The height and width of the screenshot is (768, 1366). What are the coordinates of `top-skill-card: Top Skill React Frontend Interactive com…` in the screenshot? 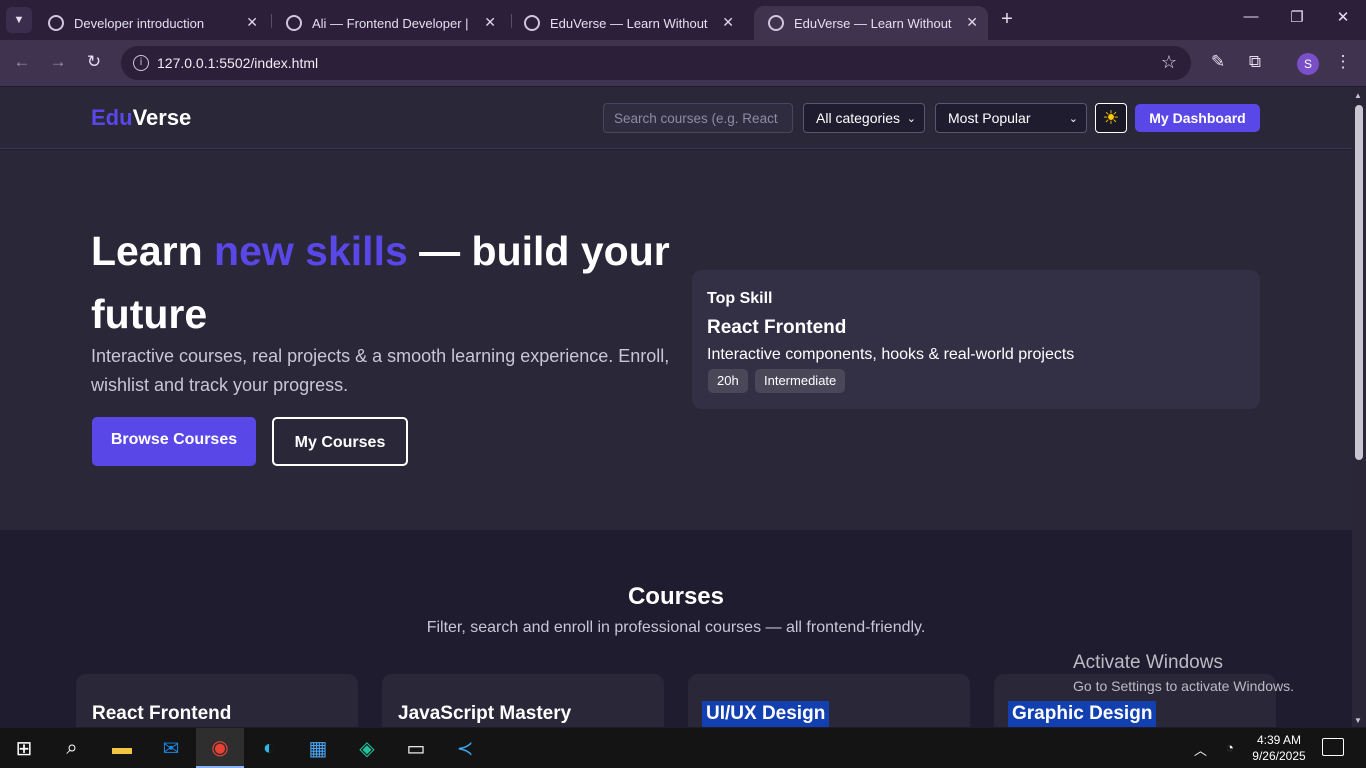 It's located at (976, 339).